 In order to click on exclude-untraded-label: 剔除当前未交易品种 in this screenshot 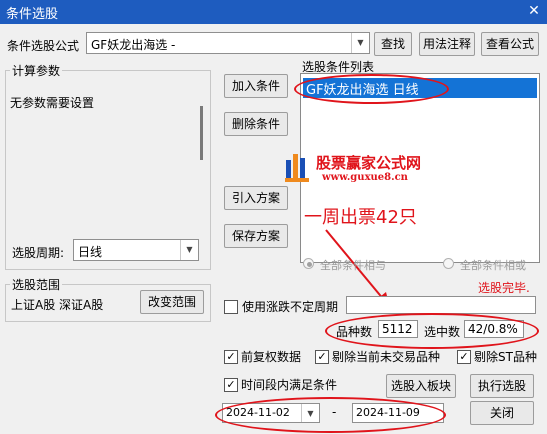, I will do `click(386, 357)`.